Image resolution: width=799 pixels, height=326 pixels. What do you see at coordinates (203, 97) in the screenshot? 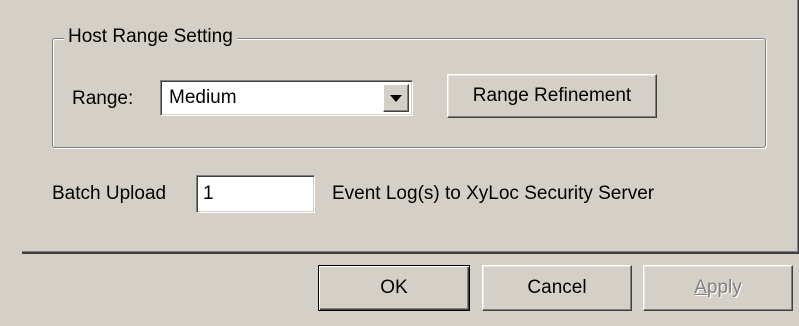
I see `range-selected-value: Medium` at bounding box center [203, 97].